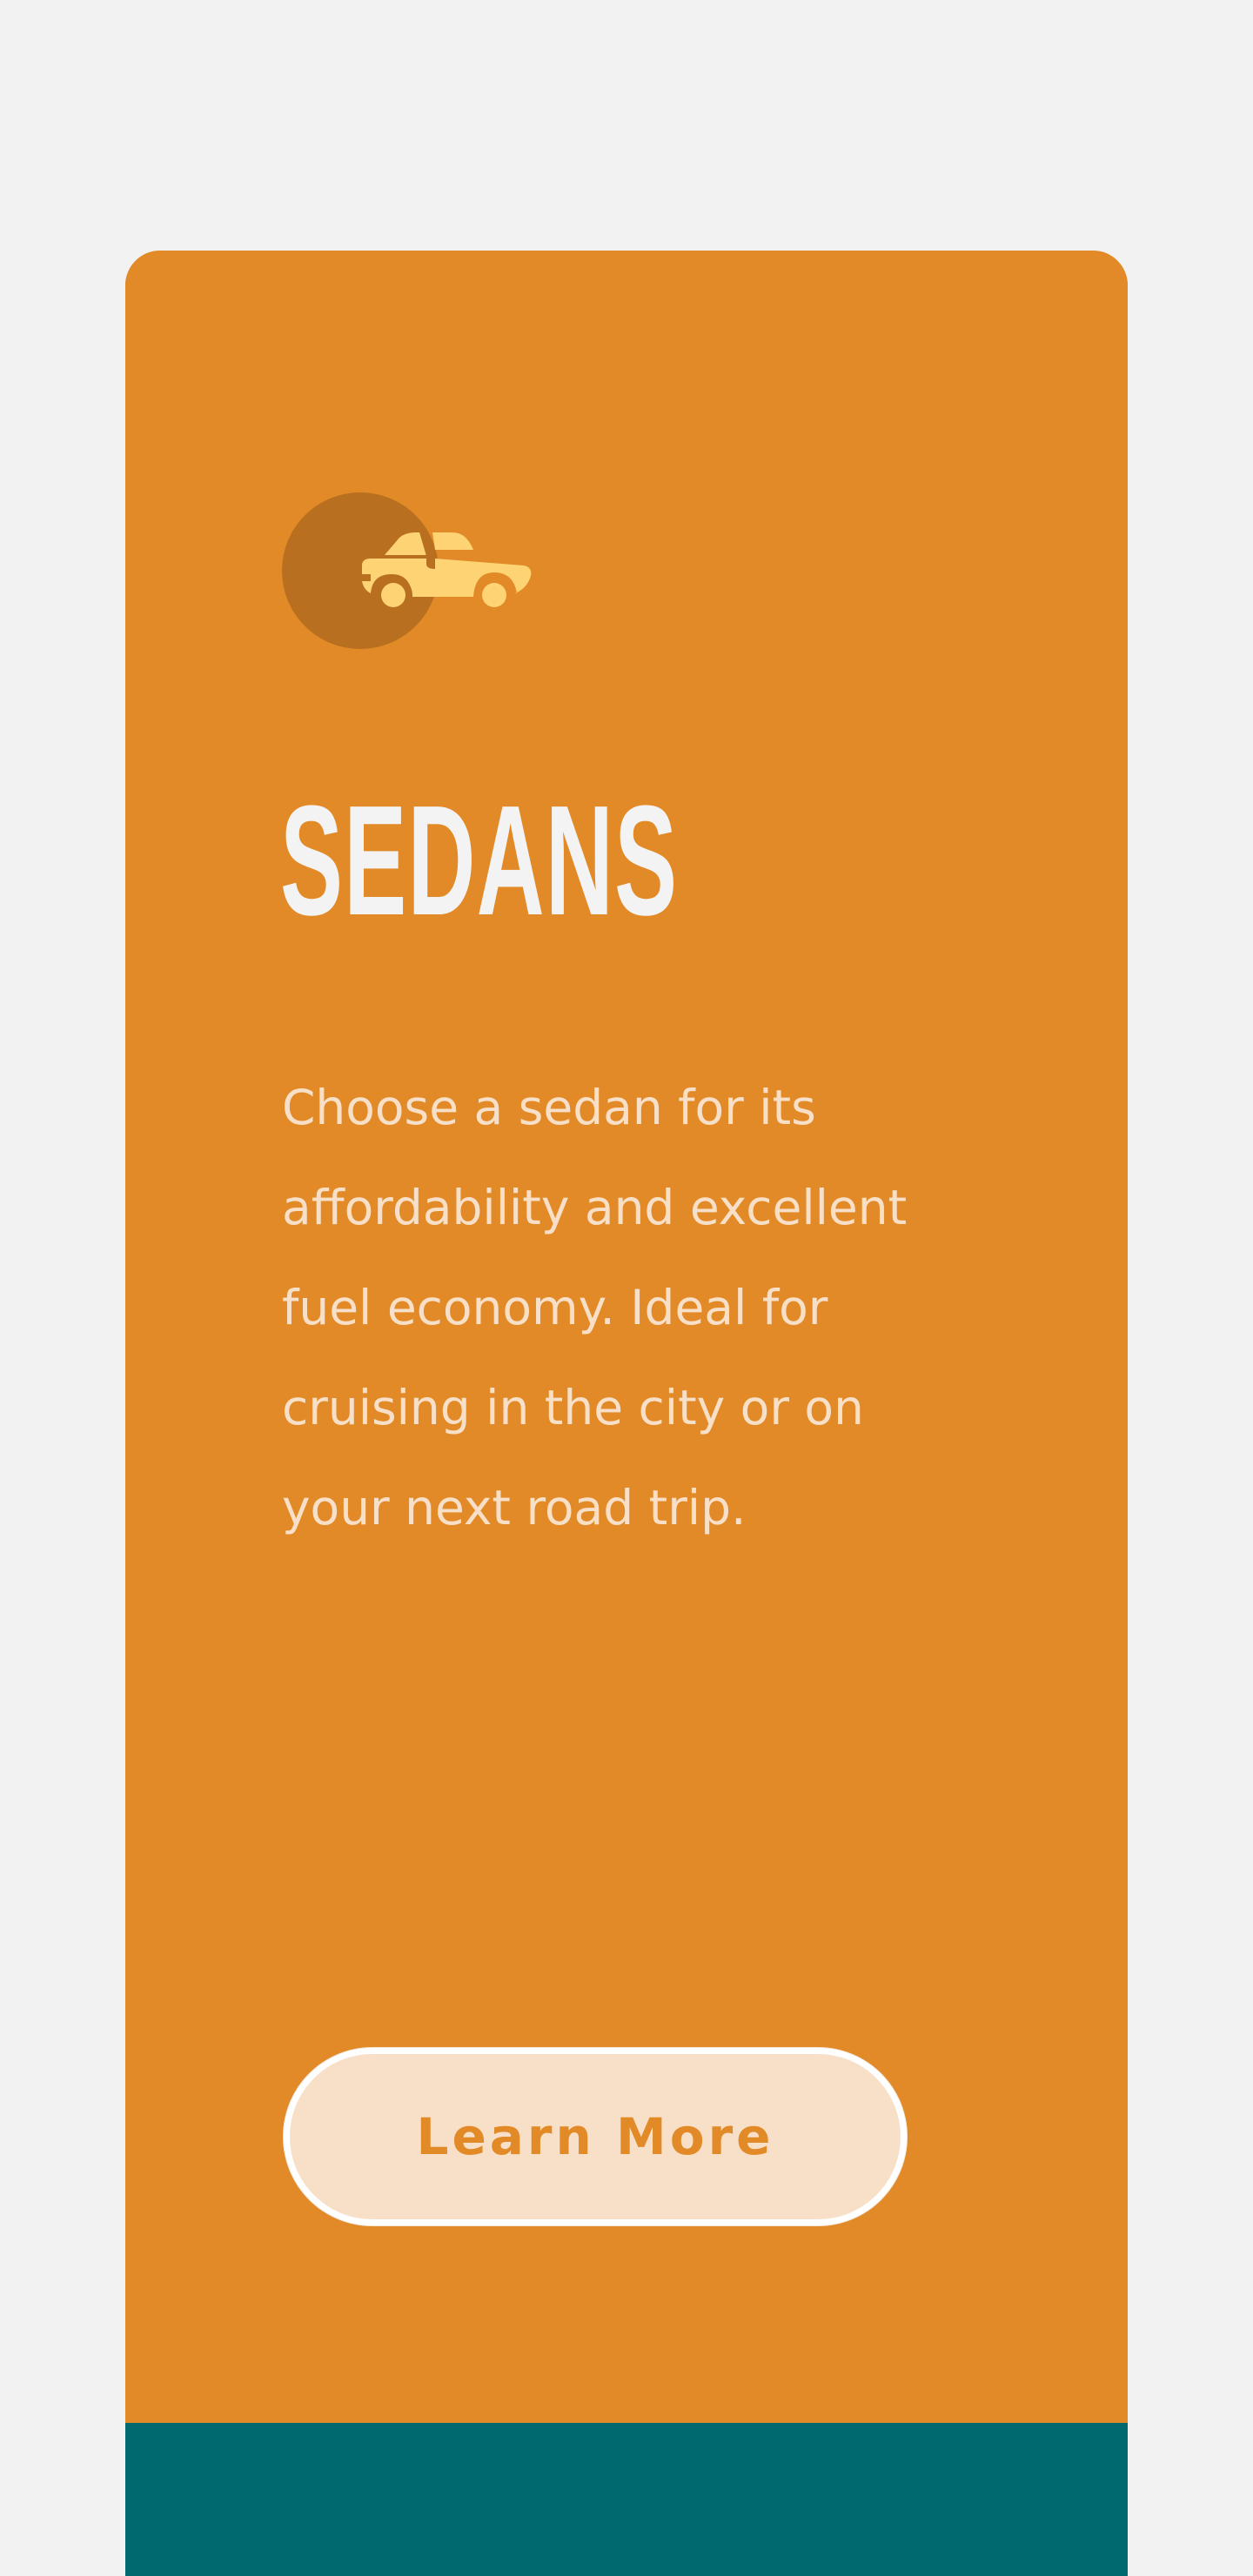 The width and height of the screenshot is (1253, 2576). I want to click on learn-more-label: Learn More, so click(595, 2136).